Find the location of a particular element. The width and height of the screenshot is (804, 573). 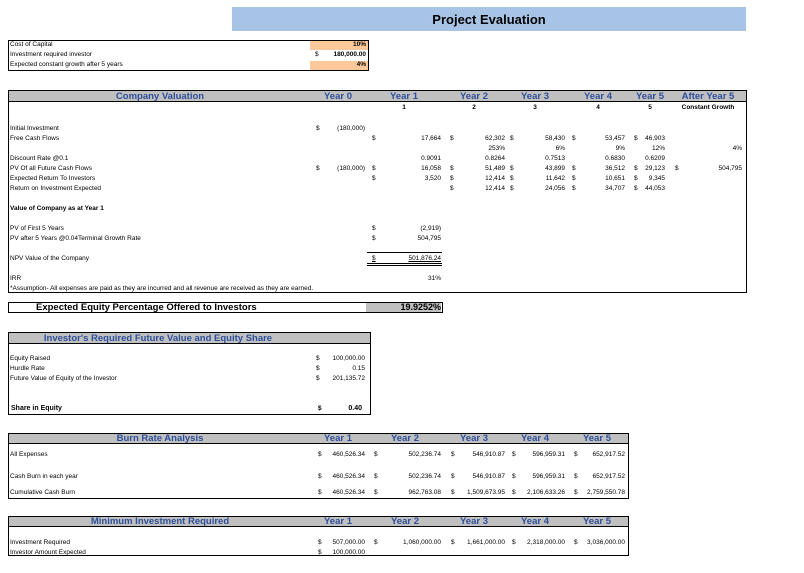

cell-value: 17,664 is located at coordinates (431, 138).